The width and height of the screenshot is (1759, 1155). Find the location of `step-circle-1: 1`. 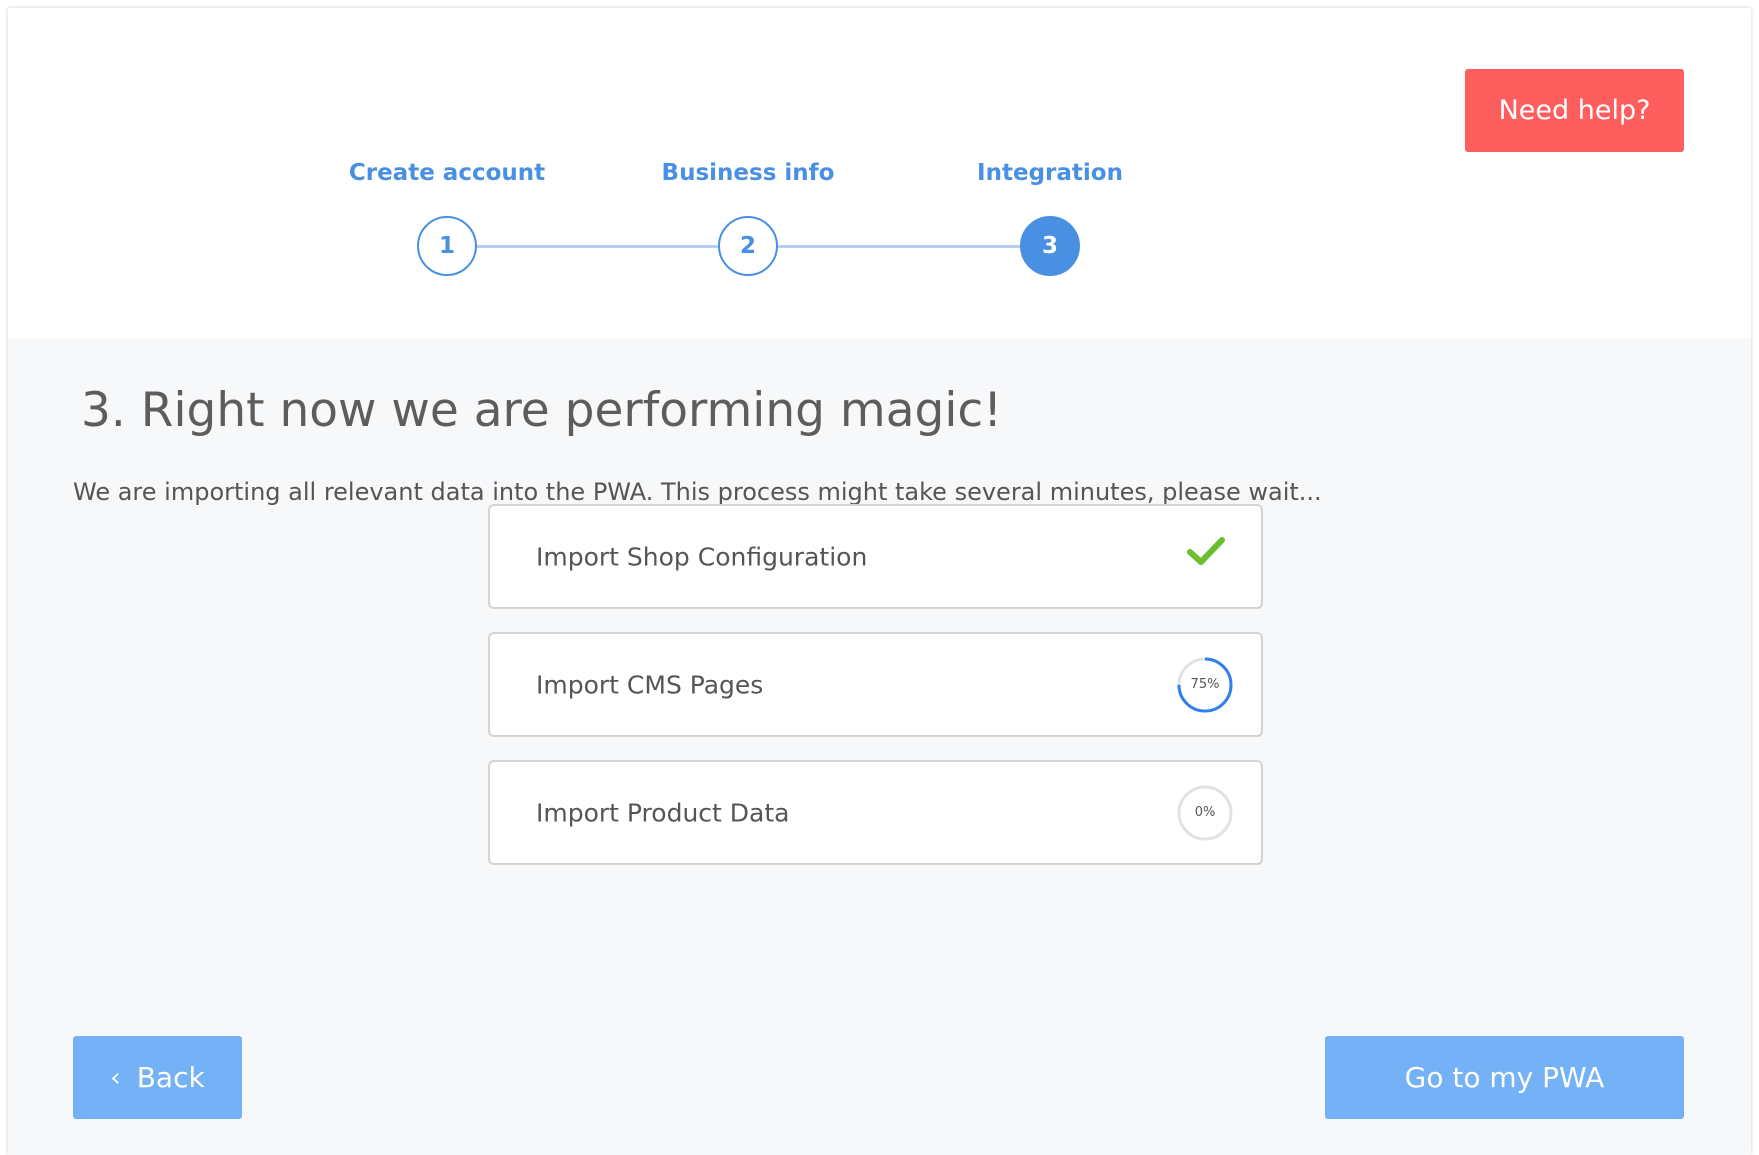

step-circle-1: 1 is located at coordinates (447, 246).